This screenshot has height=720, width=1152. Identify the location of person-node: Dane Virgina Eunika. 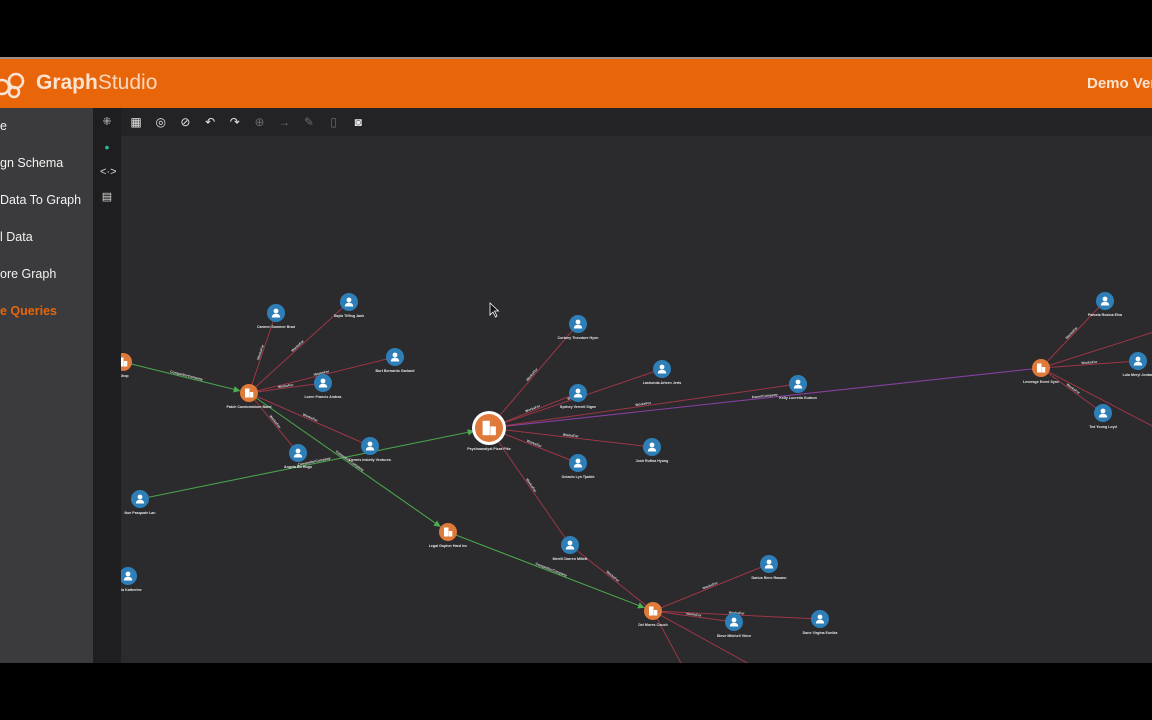
(821, 622).